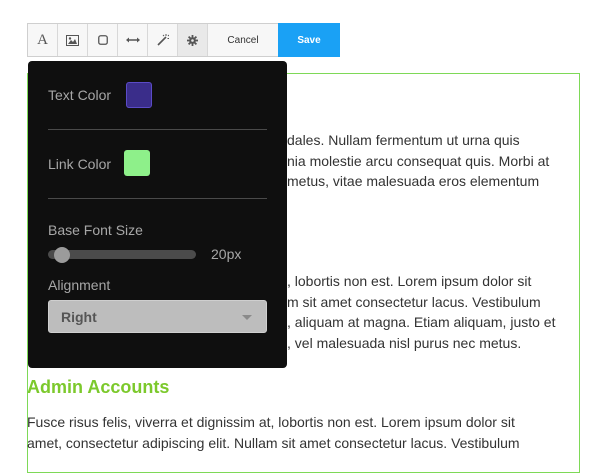  I want to click on settings-button, so click(193, 40).